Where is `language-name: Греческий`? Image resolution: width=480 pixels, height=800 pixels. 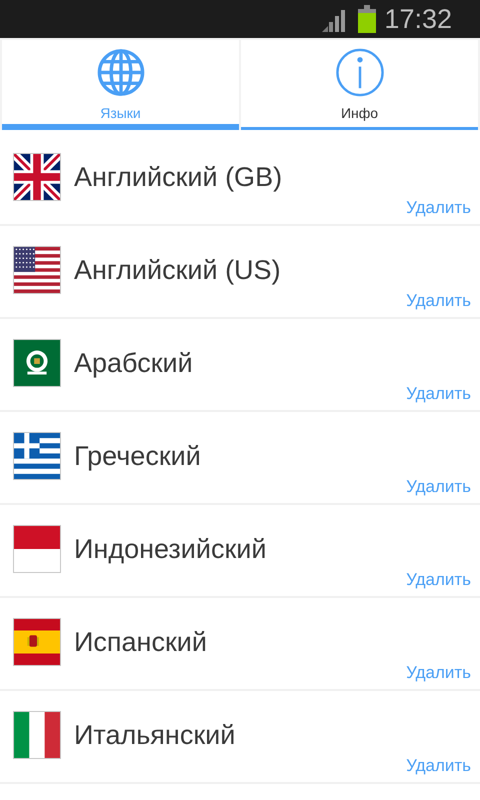 language-name: Греческий is located at coordinates (137, 456).